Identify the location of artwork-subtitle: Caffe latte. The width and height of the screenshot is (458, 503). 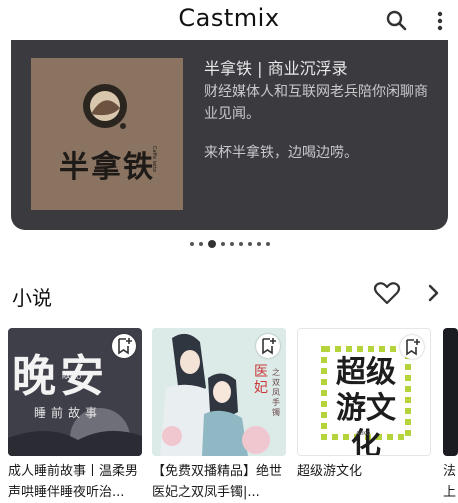
(154, 159).